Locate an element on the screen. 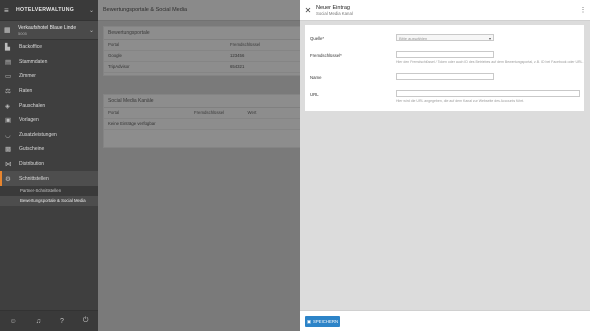 The width and height of the screenshot is (590, 331). panel-subtitle: Social Media Kanal is located at coordinates (334, 13).